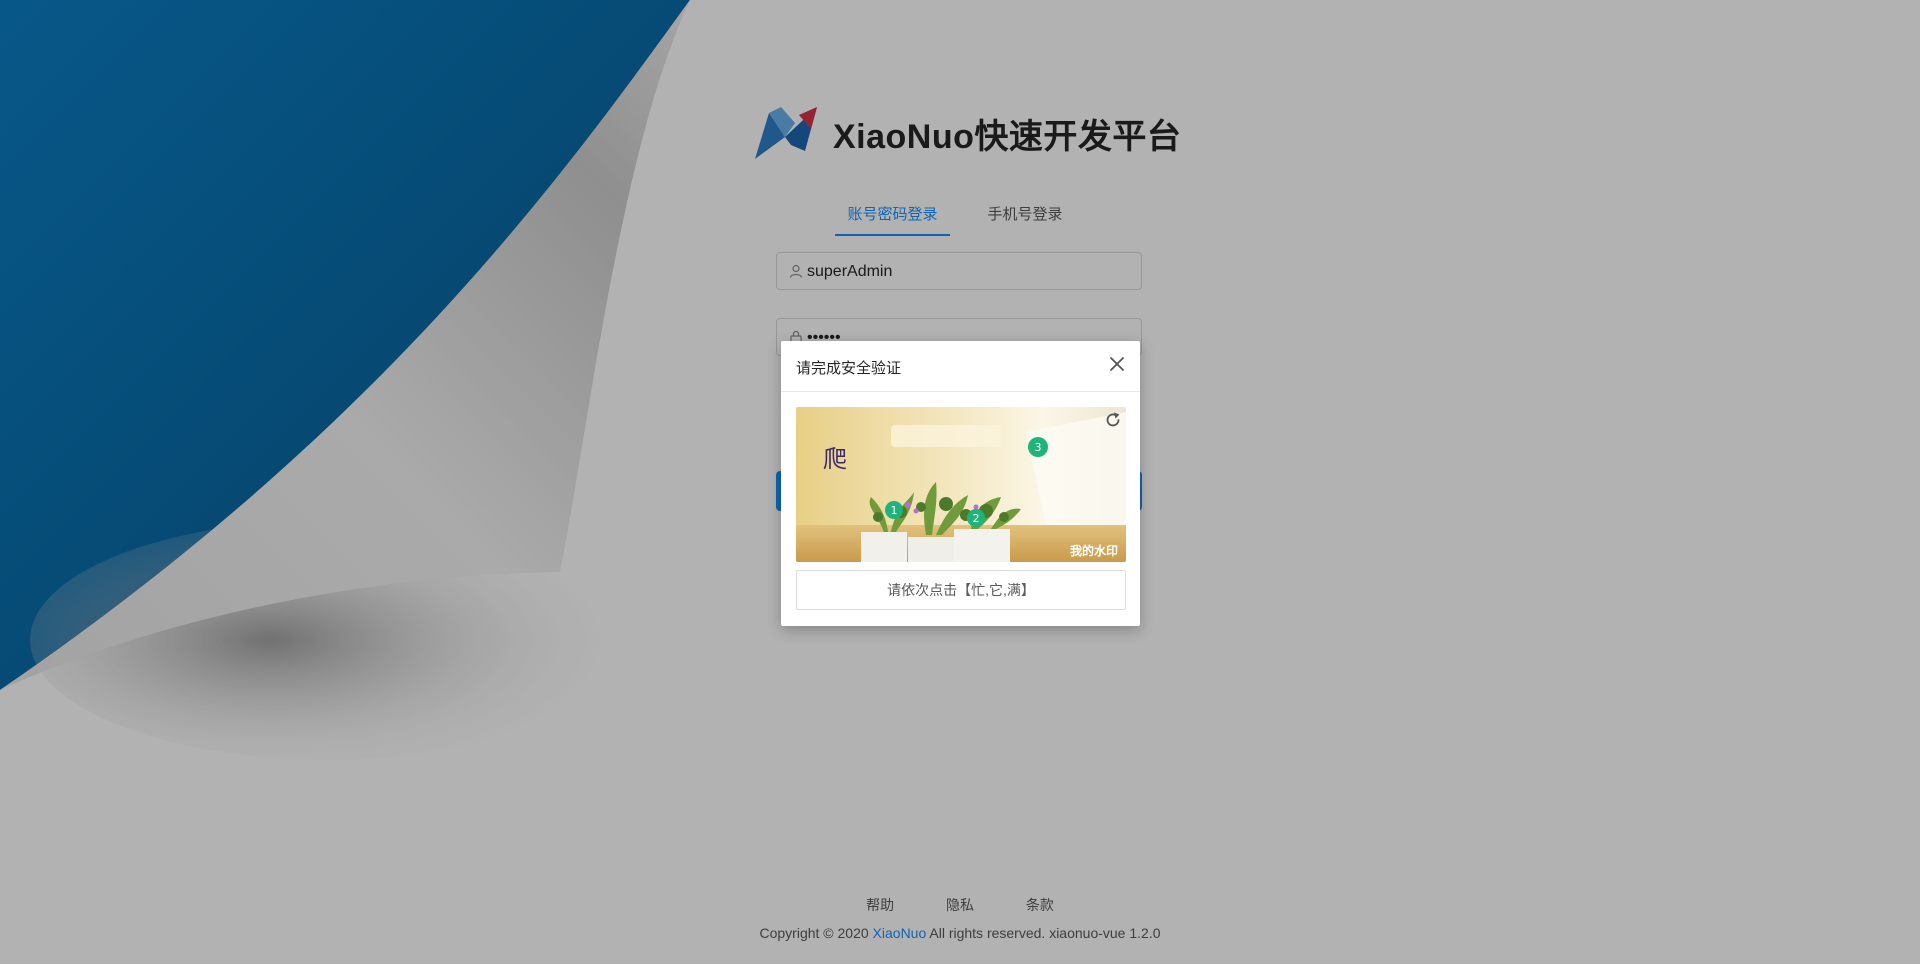 Image resolution: width=1920 pixels, height=964 pixels. I want to click on captcha-marker-3: 3, so click(1038, 447).